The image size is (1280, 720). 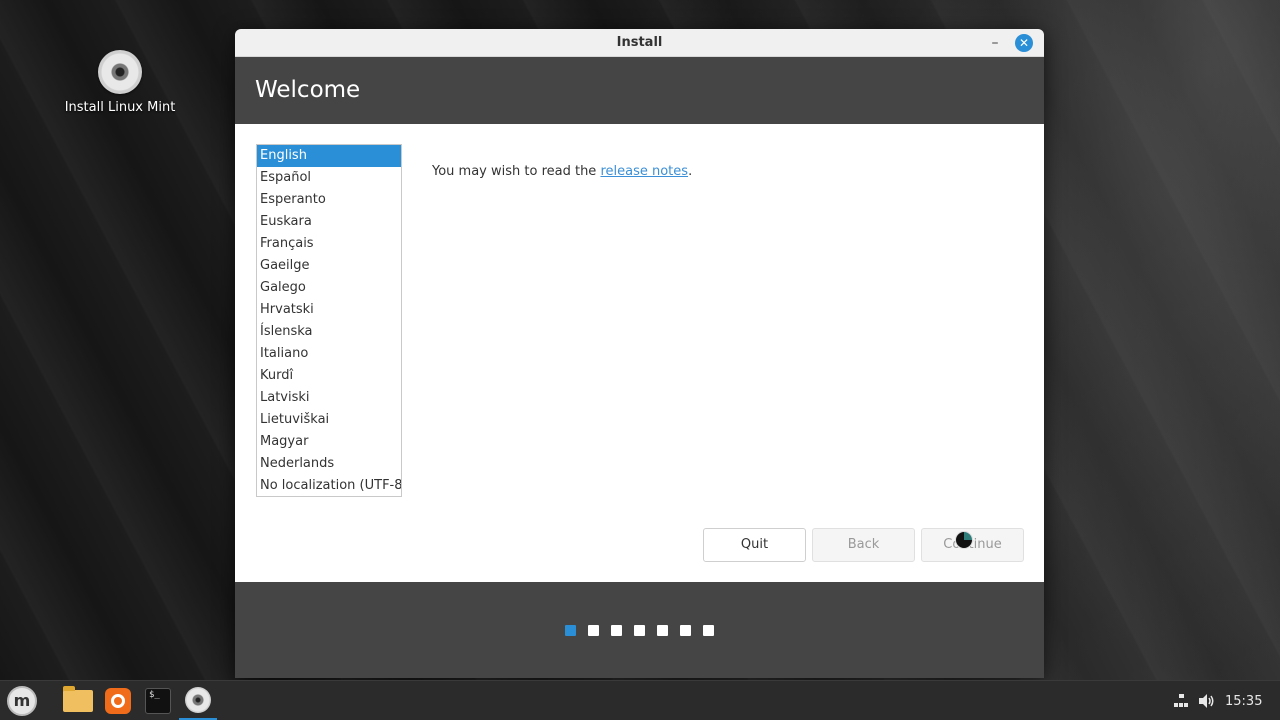 I want to click on firefox-icon, so click(x=118, y=701).